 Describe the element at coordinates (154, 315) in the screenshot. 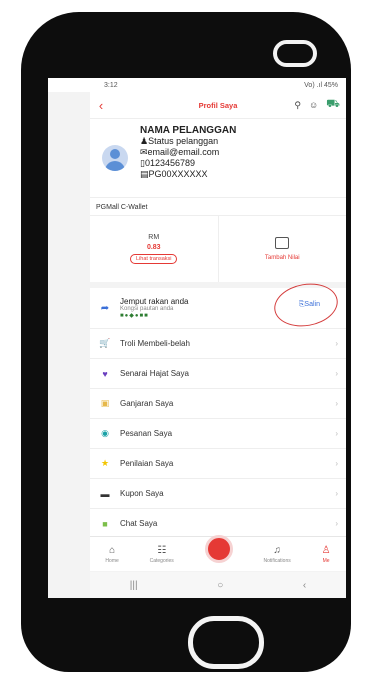

I see `social-share-icons: ■●◆●■■` at that location.